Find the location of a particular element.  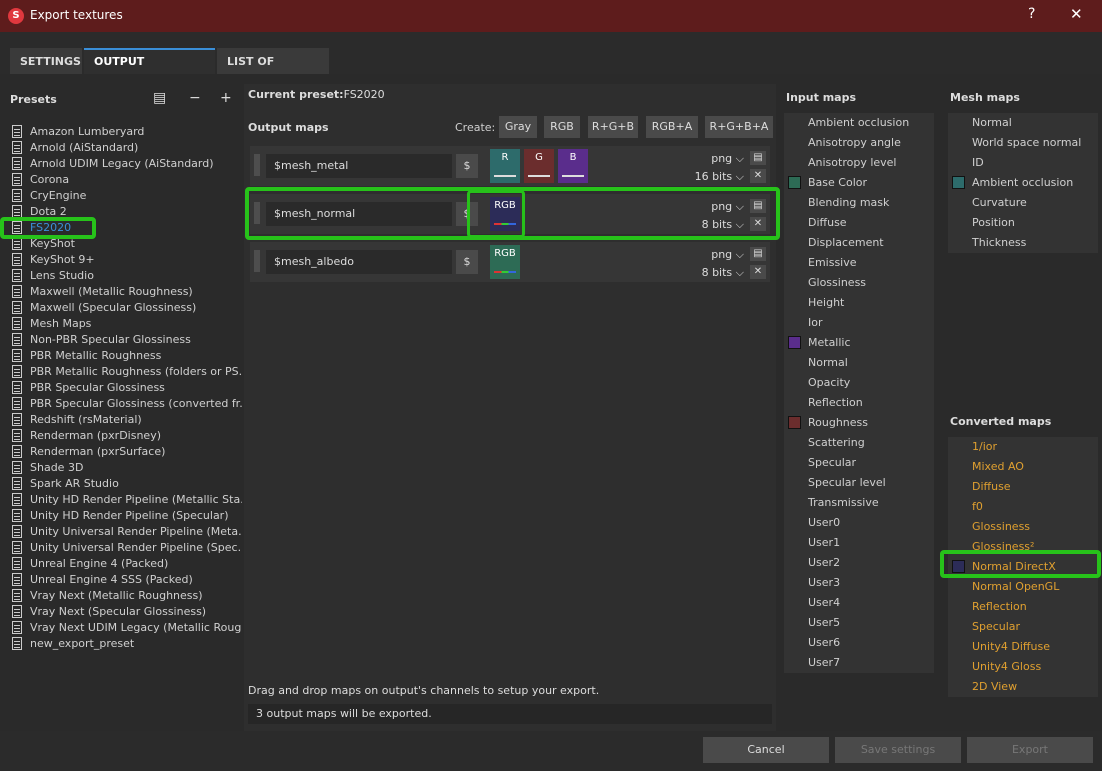

create-gray-button: Gray is located at coordinates (518, 127).